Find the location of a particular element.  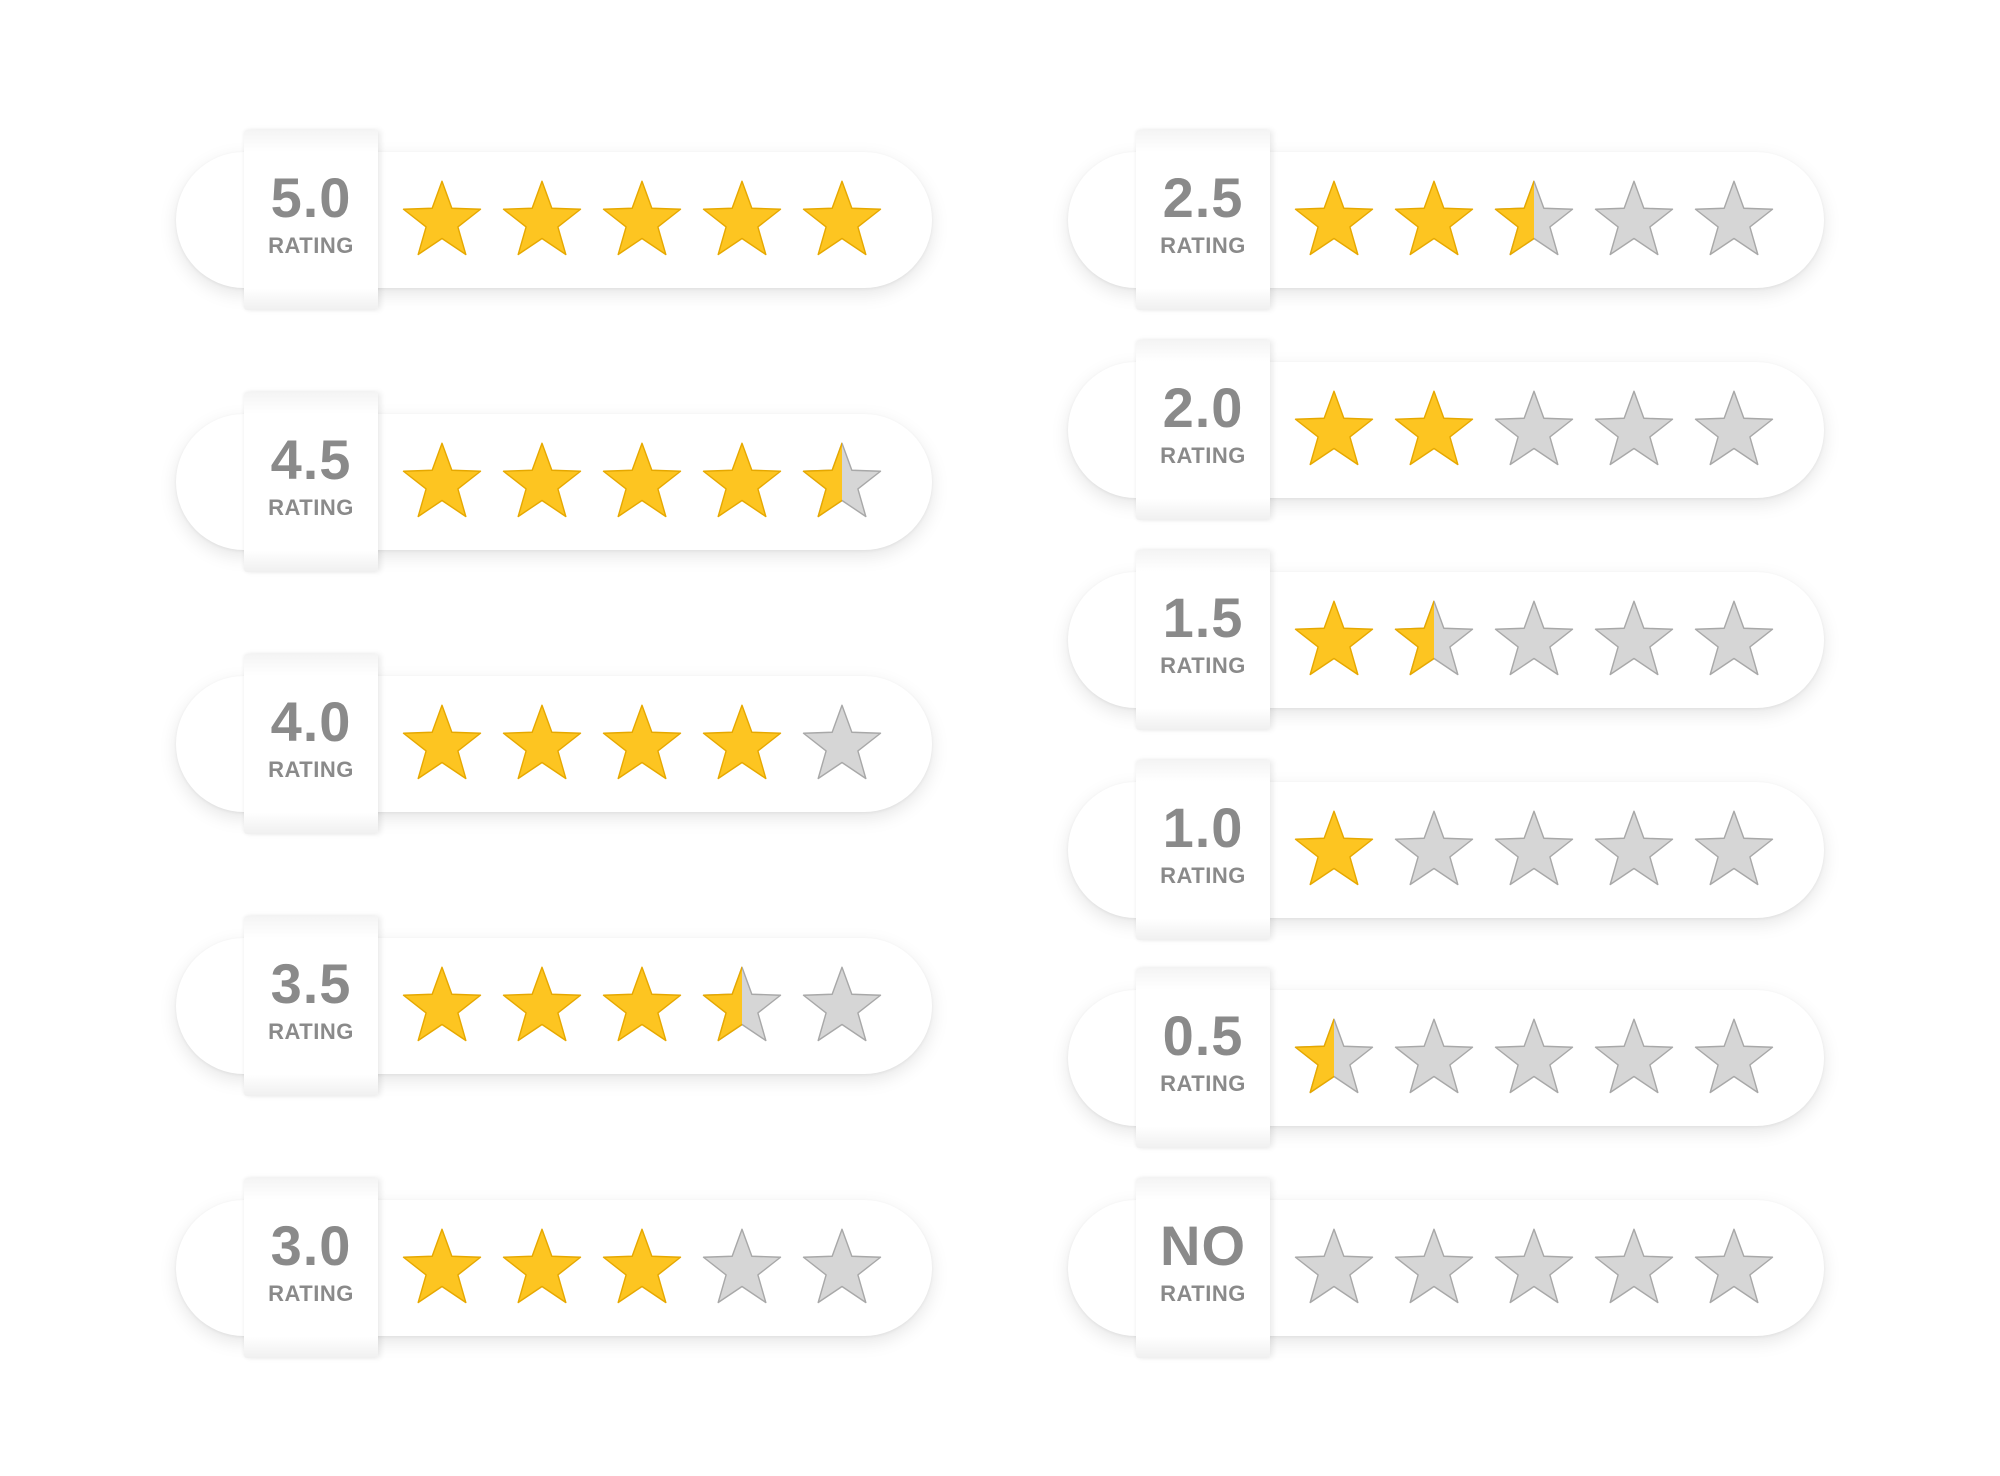

rating-value: 3.0 is located at coordinates (311, 1245).